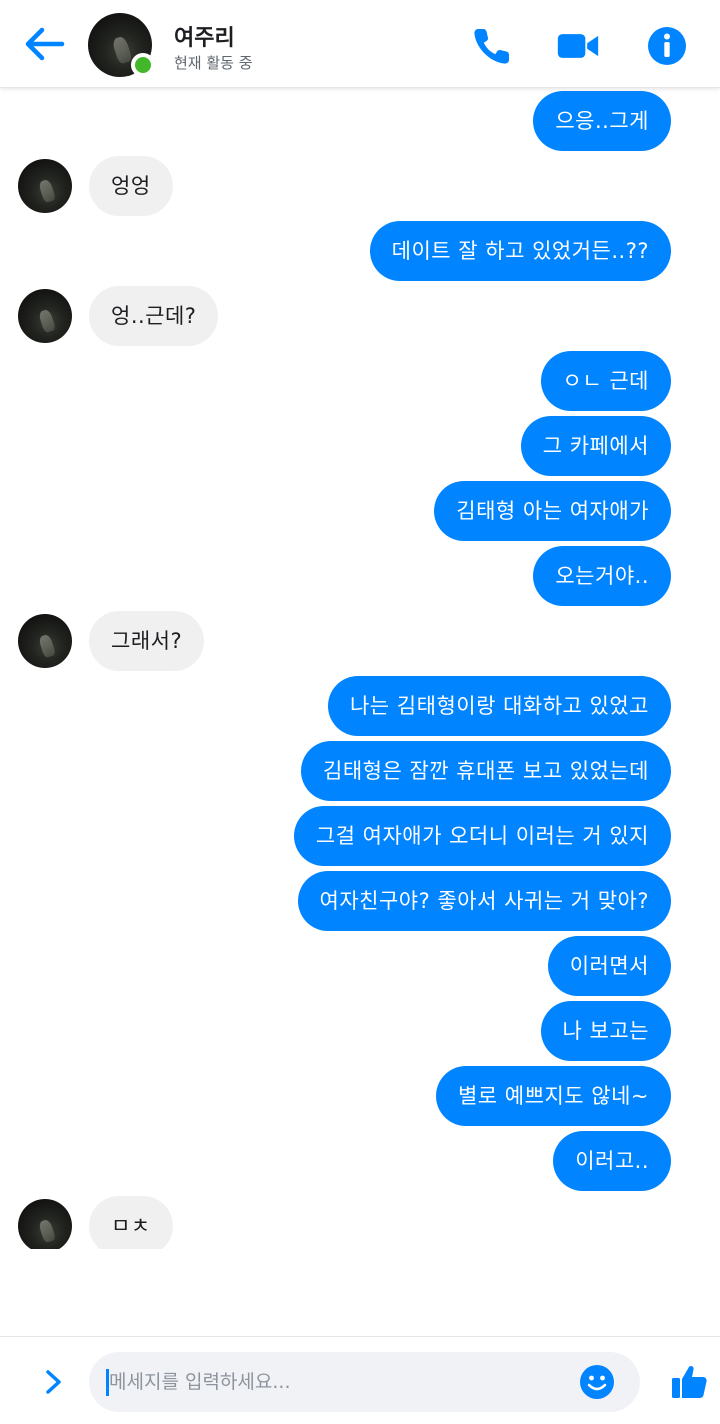 This screenshot has height=1424, width=720. I want to click on sent-message-bubble: 이러면서, so click(609, 966).